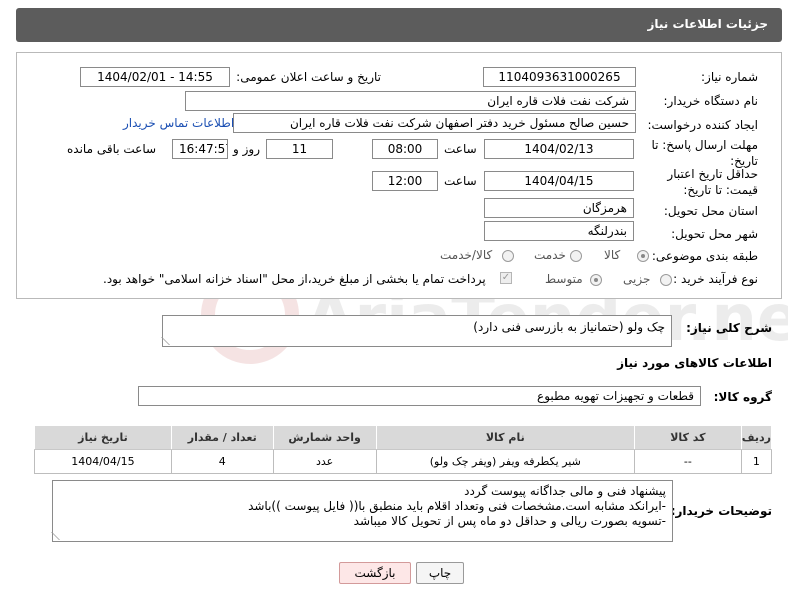  Describe the element at coordinates (460, 181) in the screenshot. I see `price-validity-time-label: ساعت` at that location.